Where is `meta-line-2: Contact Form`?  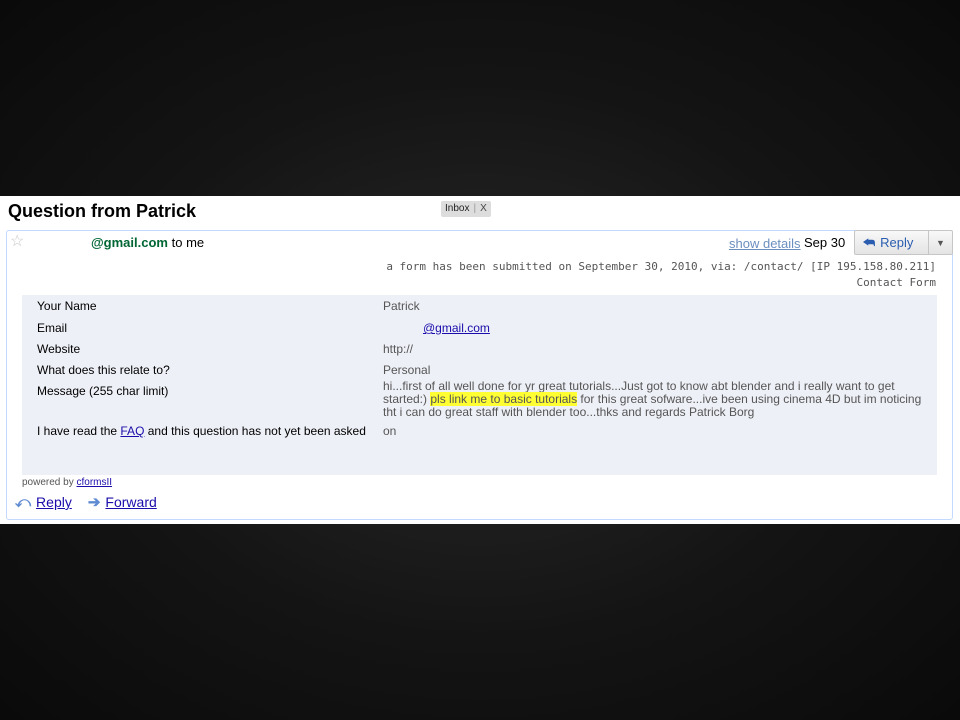 meta-line-2: Contact Form is located at coordinates (896, 282).